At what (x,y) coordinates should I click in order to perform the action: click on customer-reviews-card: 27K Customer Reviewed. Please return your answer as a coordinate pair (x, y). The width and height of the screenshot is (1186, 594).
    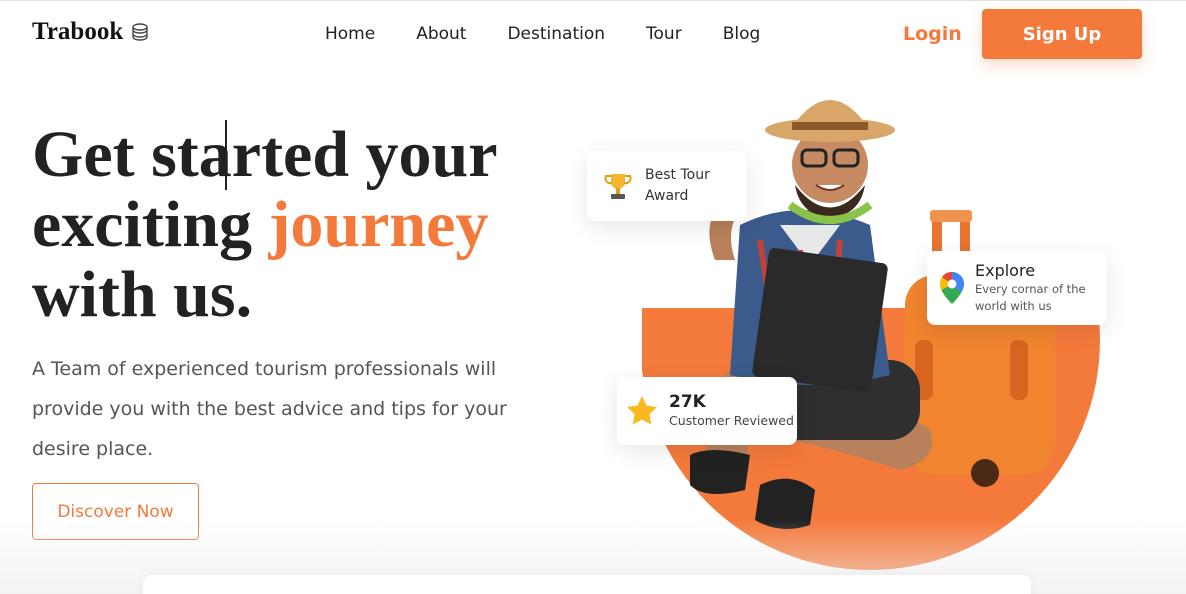
    Looking at the image, I should click on (707, 411).